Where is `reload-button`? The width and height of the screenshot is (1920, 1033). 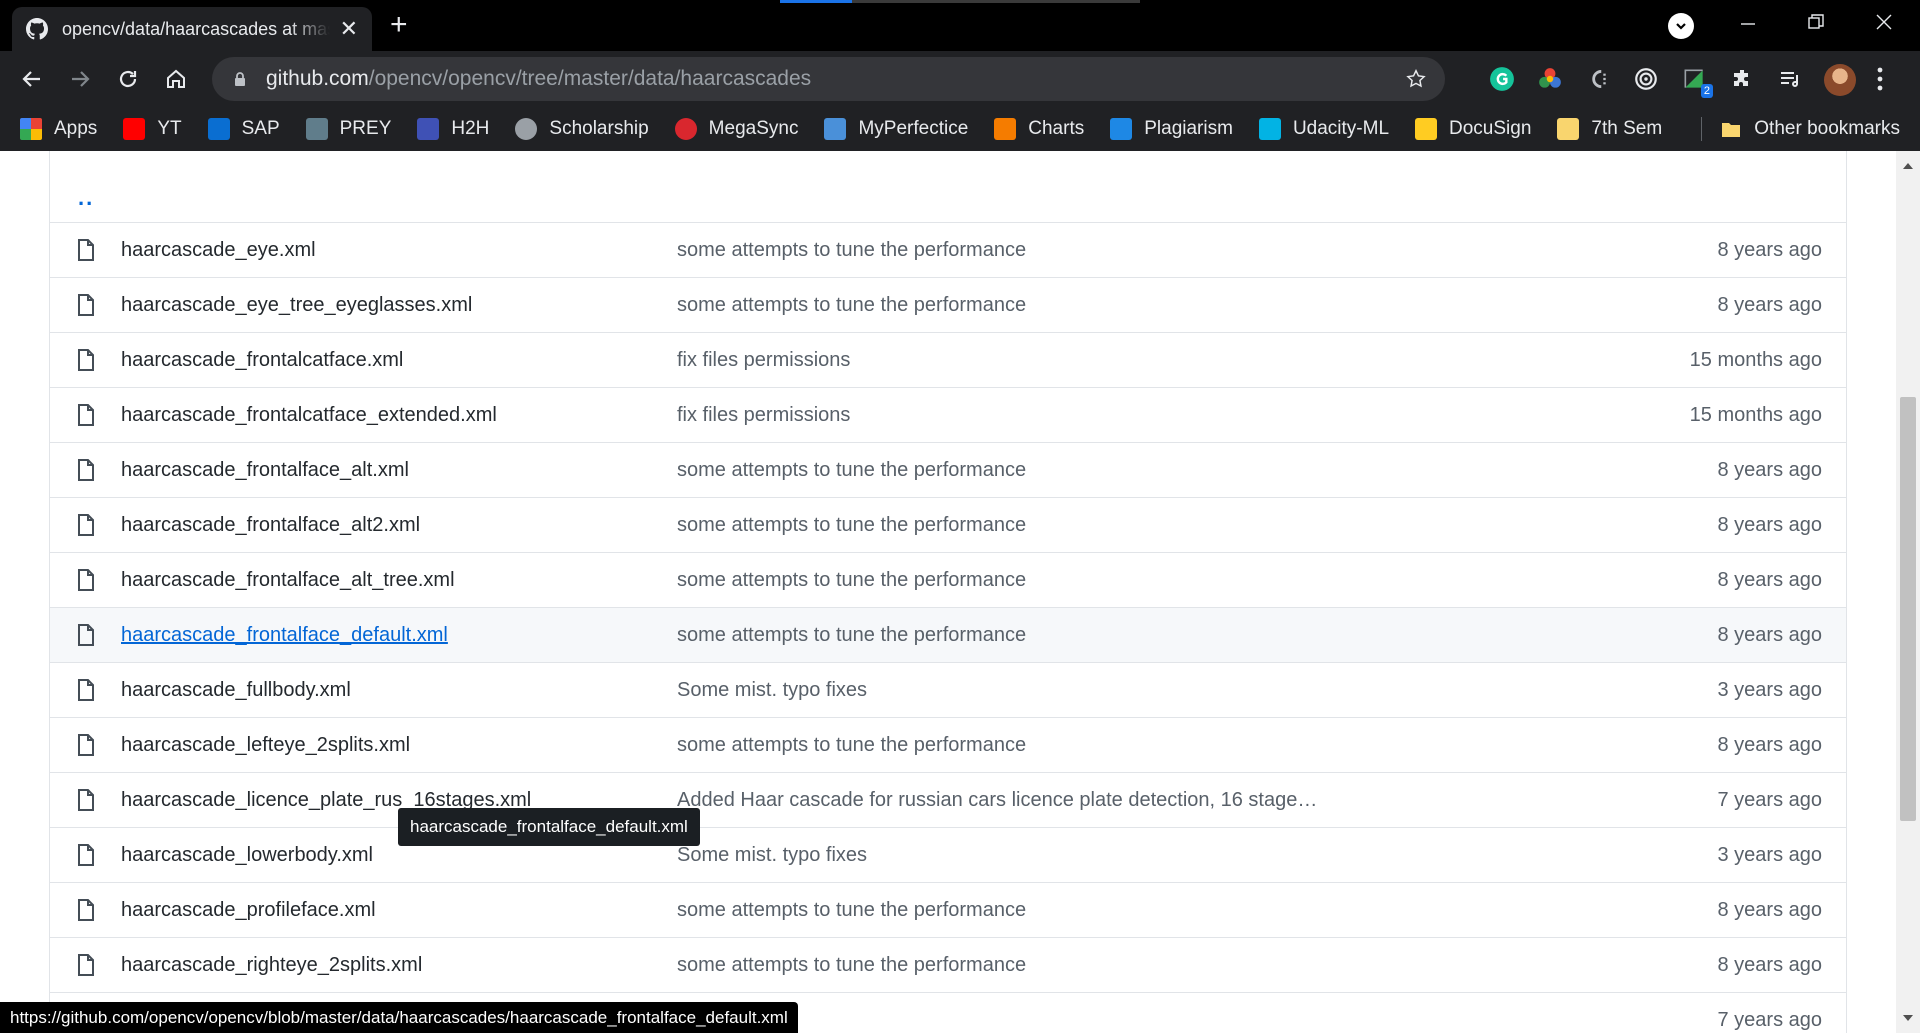
reload-button is located at coordinates (128, 79).